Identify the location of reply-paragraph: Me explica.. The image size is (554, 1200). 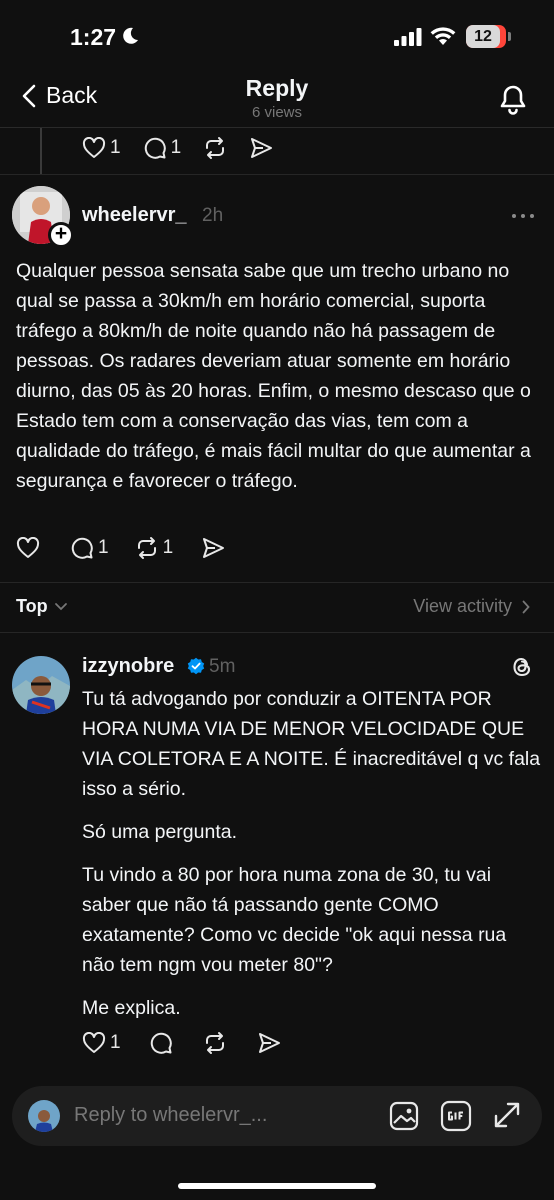
(131, 1008).